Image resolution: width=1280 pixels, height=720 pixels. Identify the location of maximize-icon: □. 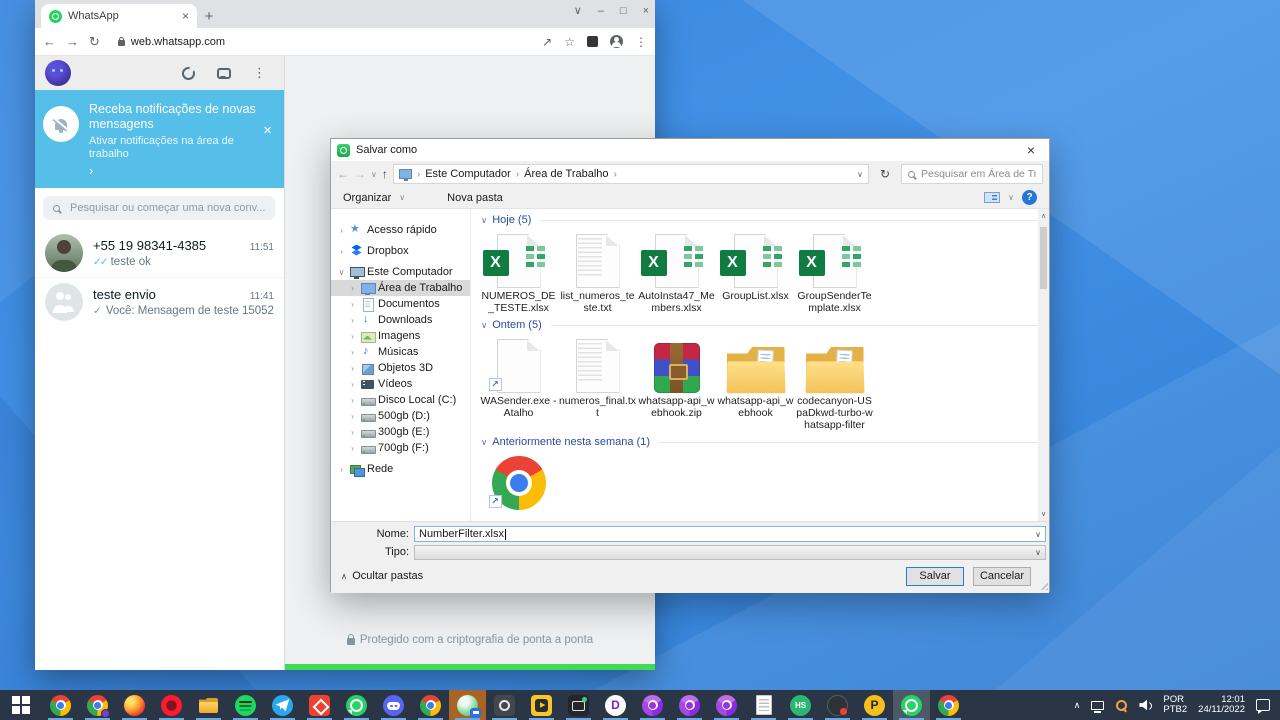
(623, 11).